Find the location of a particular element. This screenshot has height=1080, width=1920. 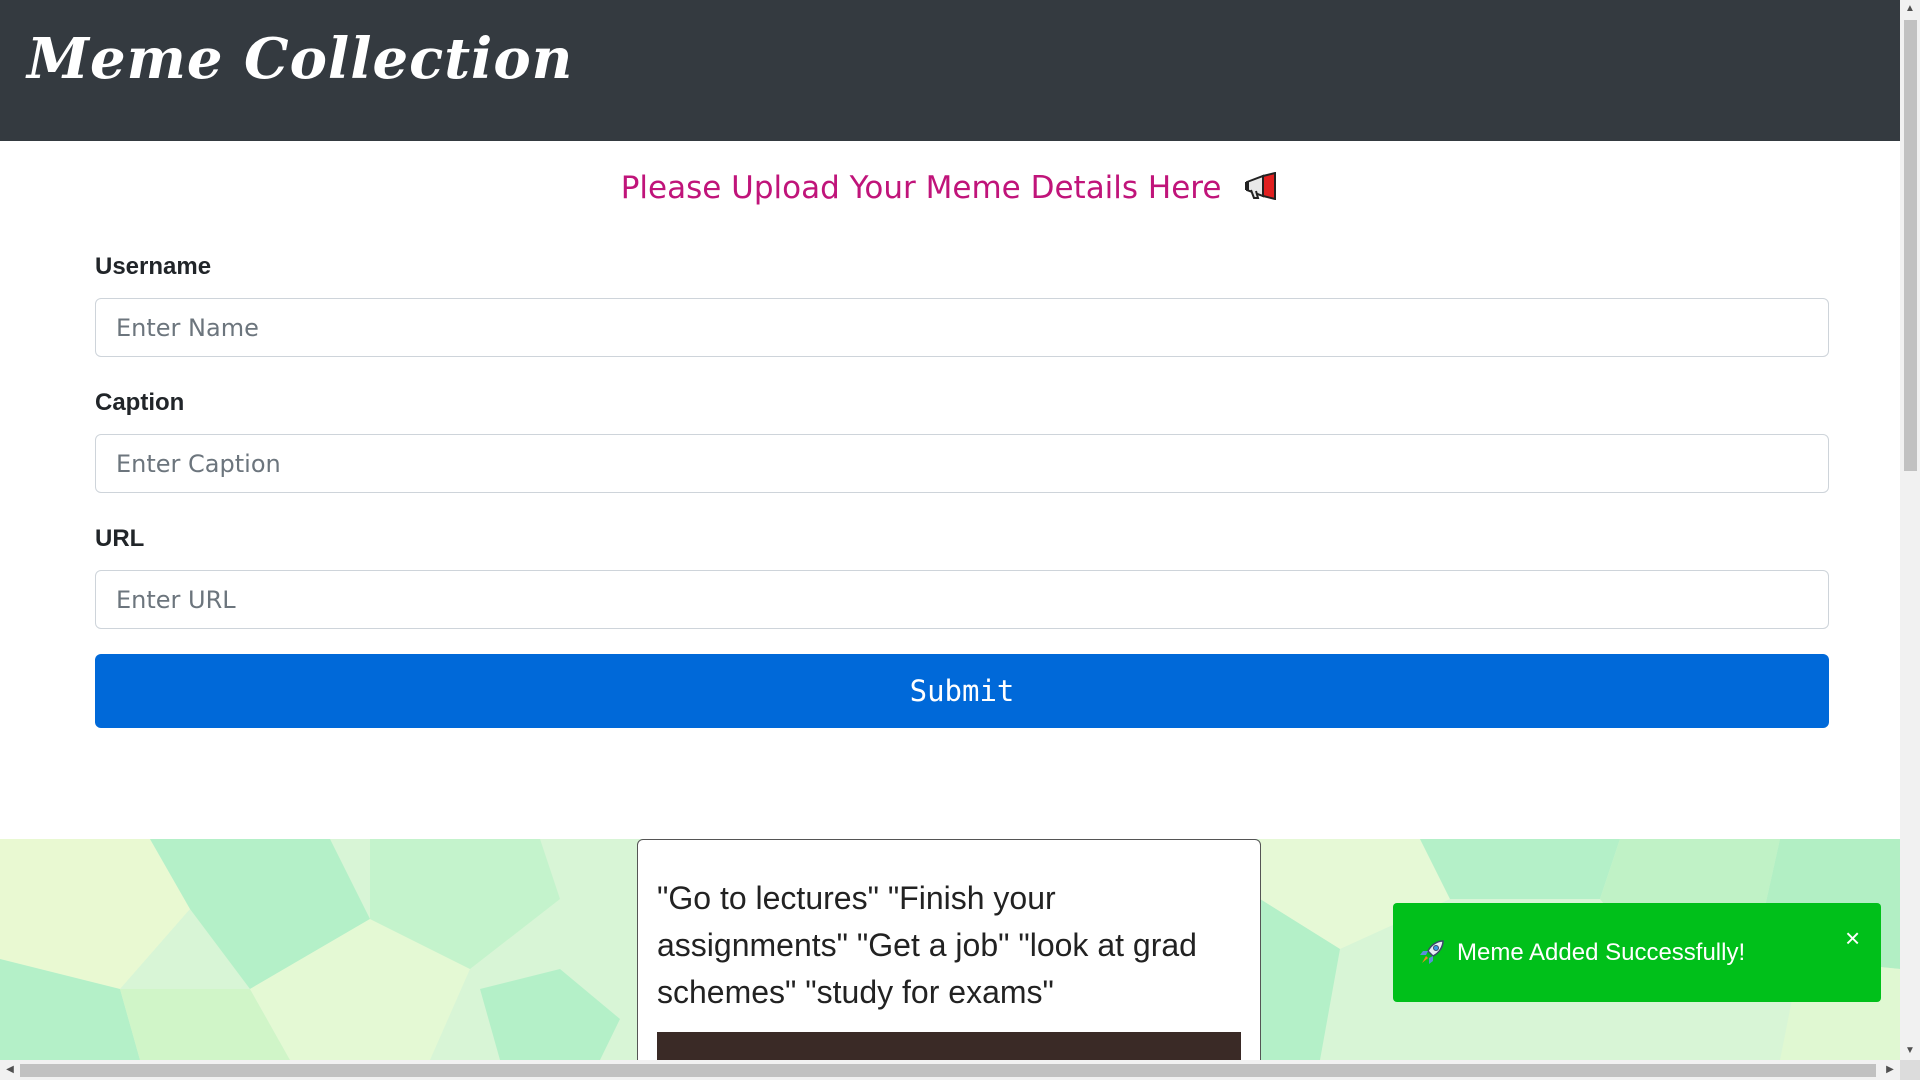

toast-message: Meme Added Successfully! is located at coordinates (1601, 952).